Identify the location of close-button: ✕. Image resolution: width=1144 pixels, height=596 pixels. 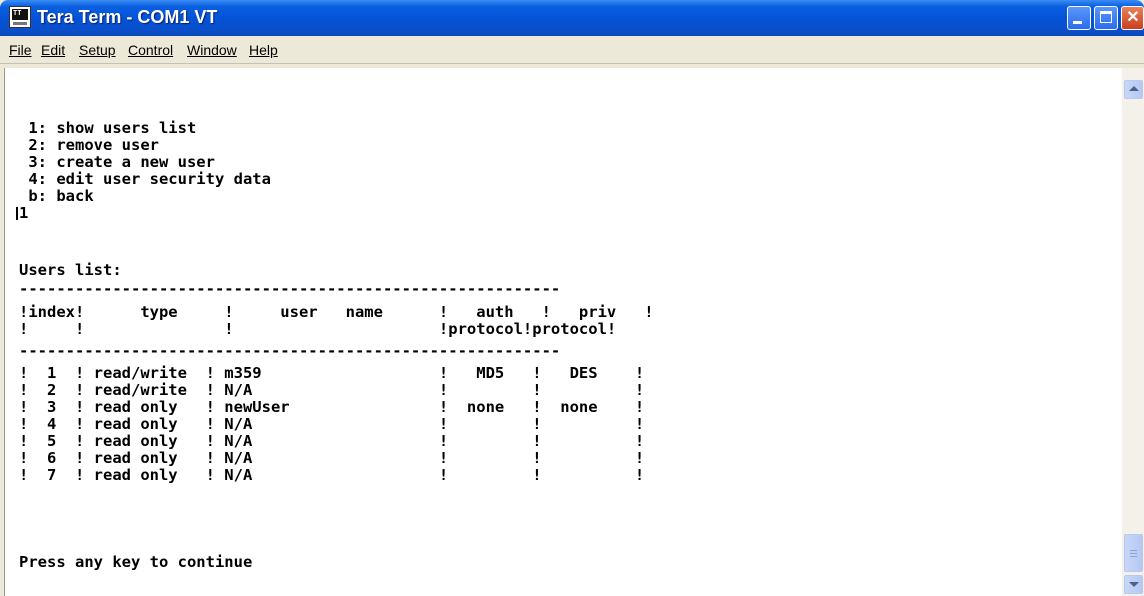
(1132, 18).